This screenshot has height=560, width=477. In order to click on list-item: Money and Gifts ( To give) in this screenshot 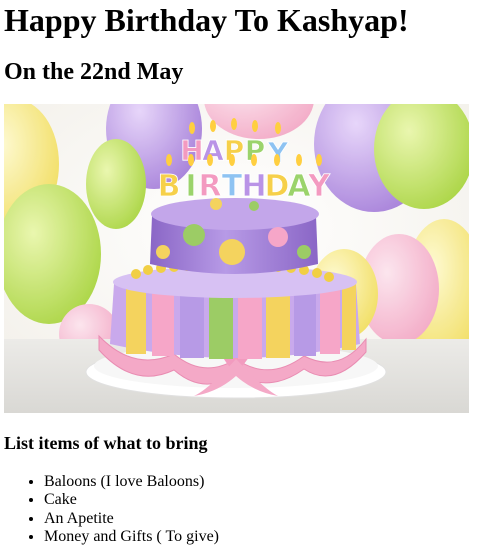, I will do `click(131, 537)`.